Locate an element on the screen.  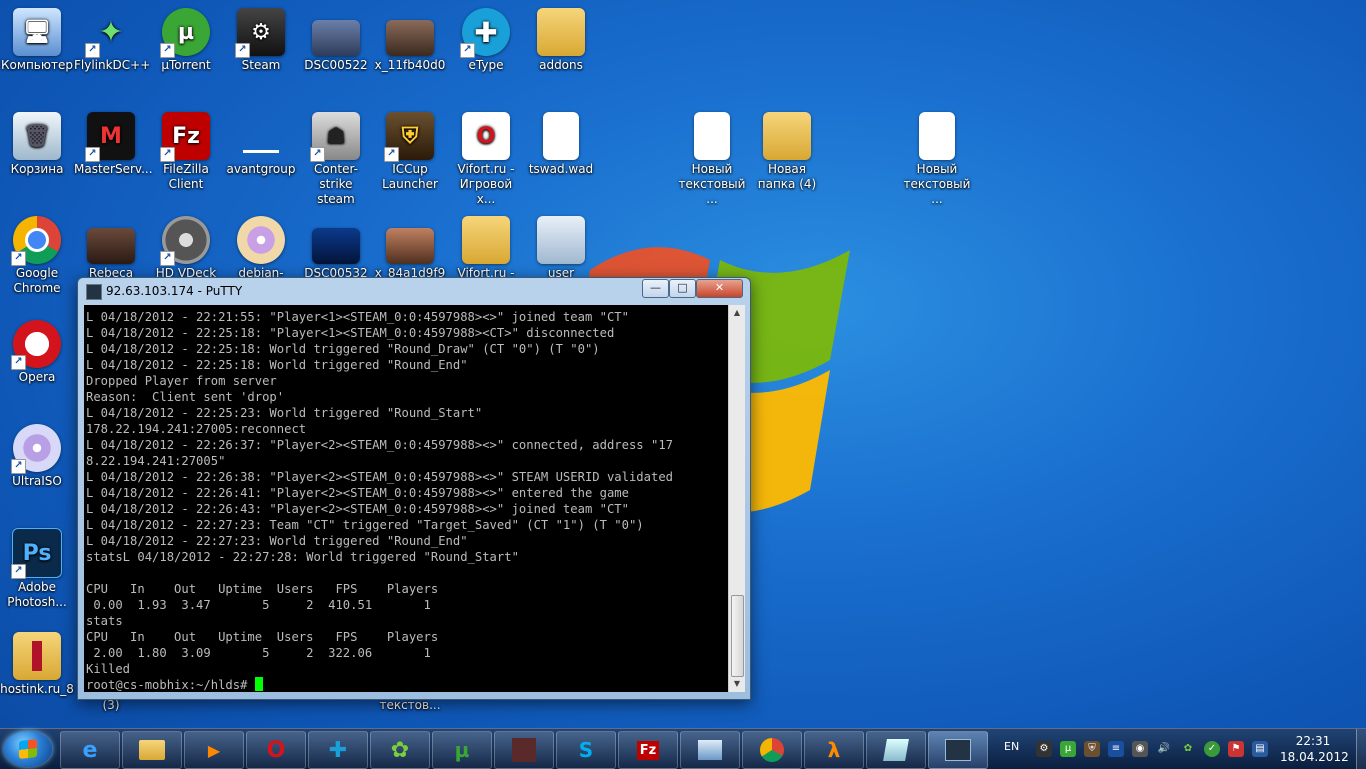
archive-icon is located at coordinates (37, 656).